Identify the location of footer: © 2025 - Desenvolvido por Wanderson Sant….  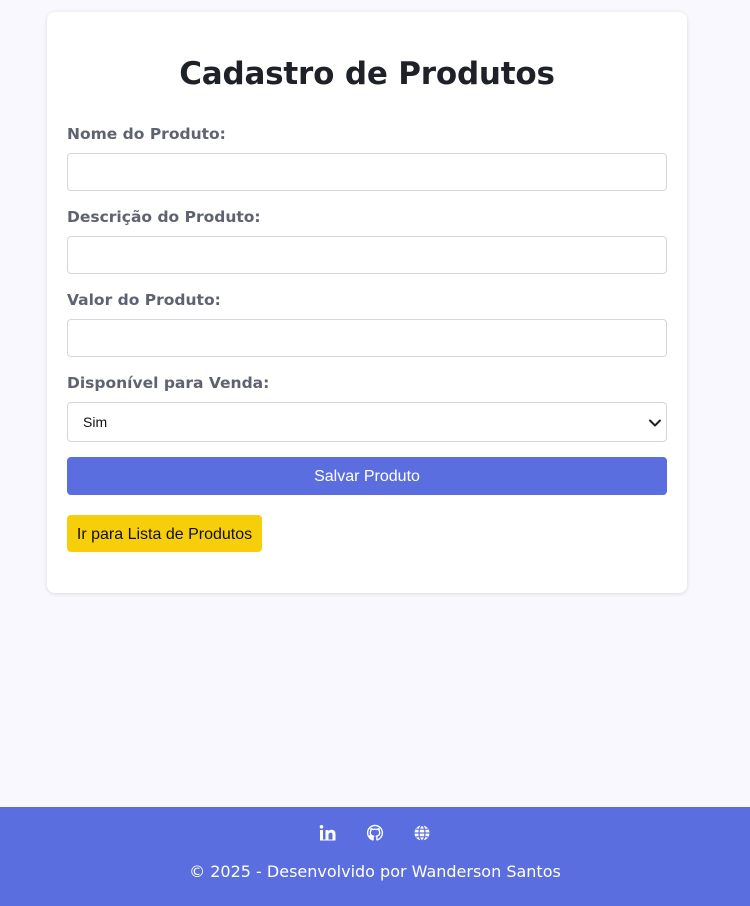
(375, 856).